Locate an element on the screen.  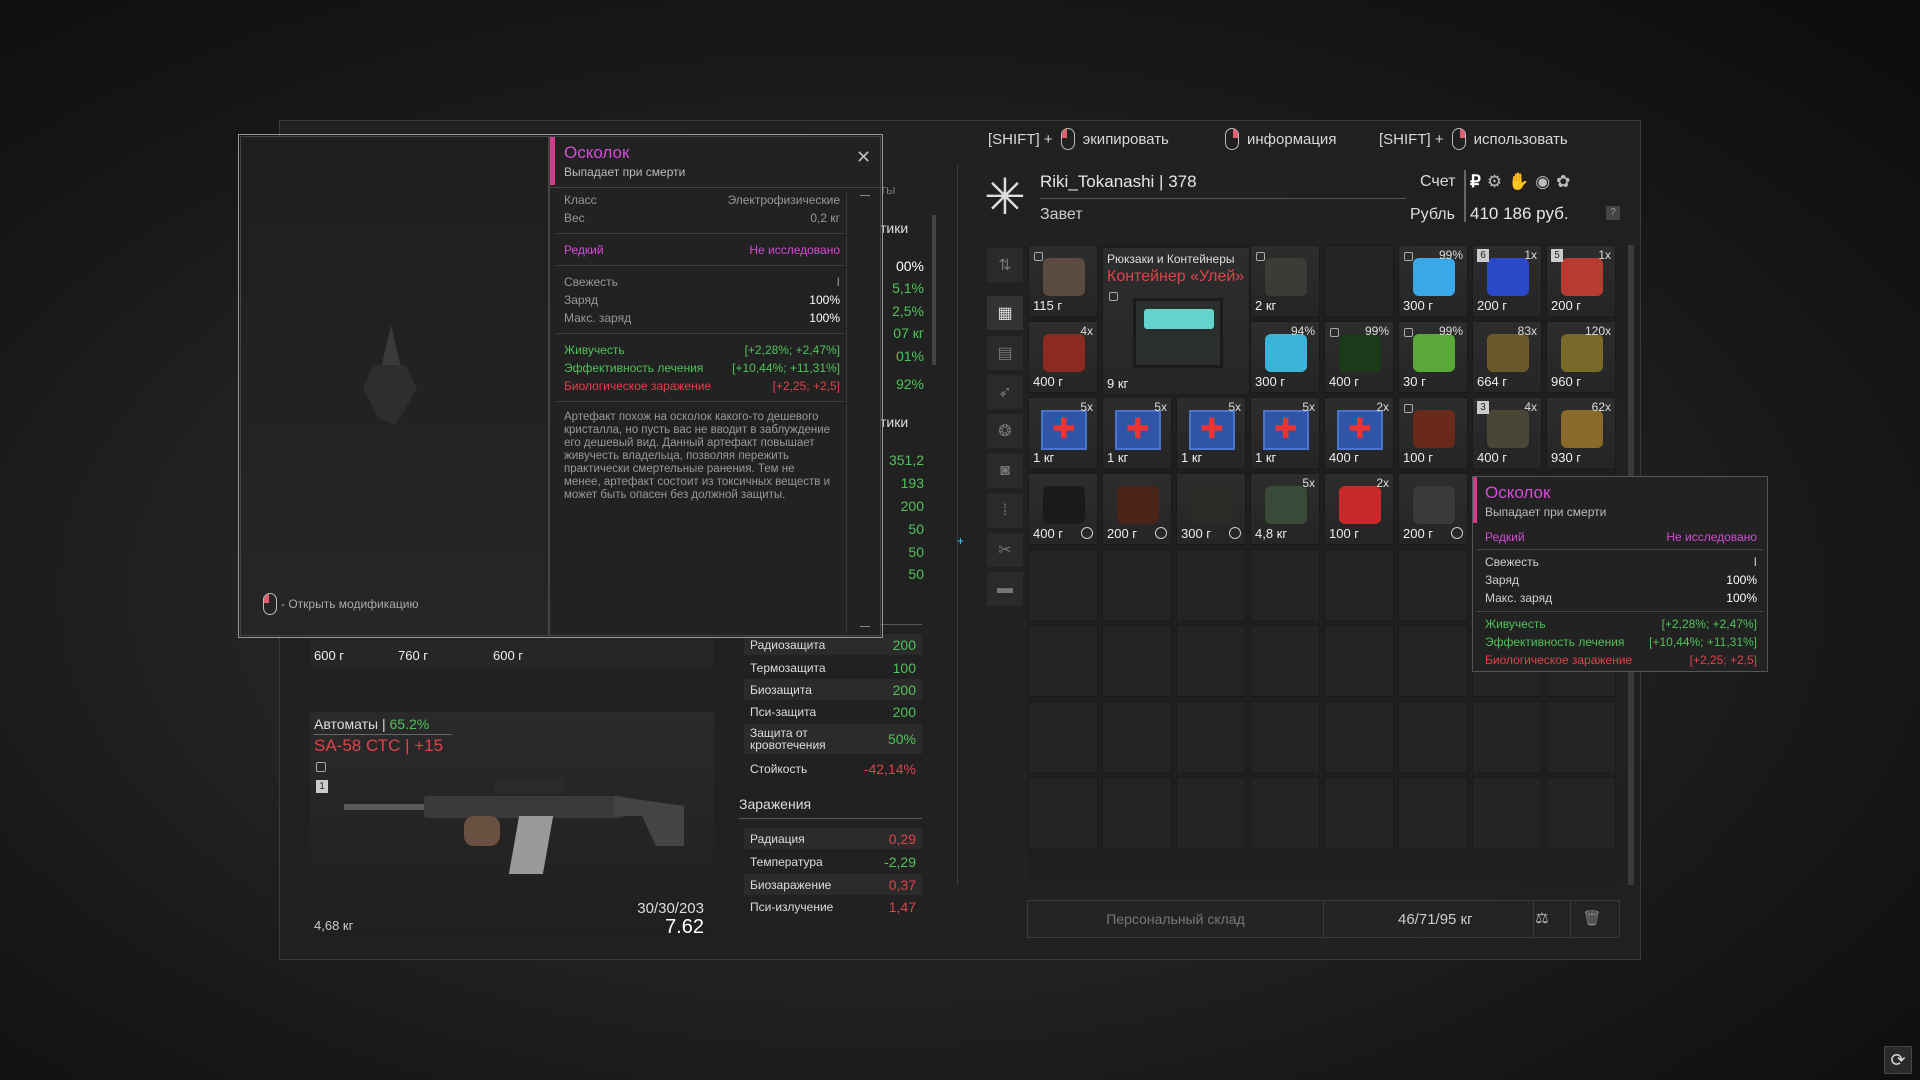
inventory-item: 300 г is located at coordinates (1211, 509).